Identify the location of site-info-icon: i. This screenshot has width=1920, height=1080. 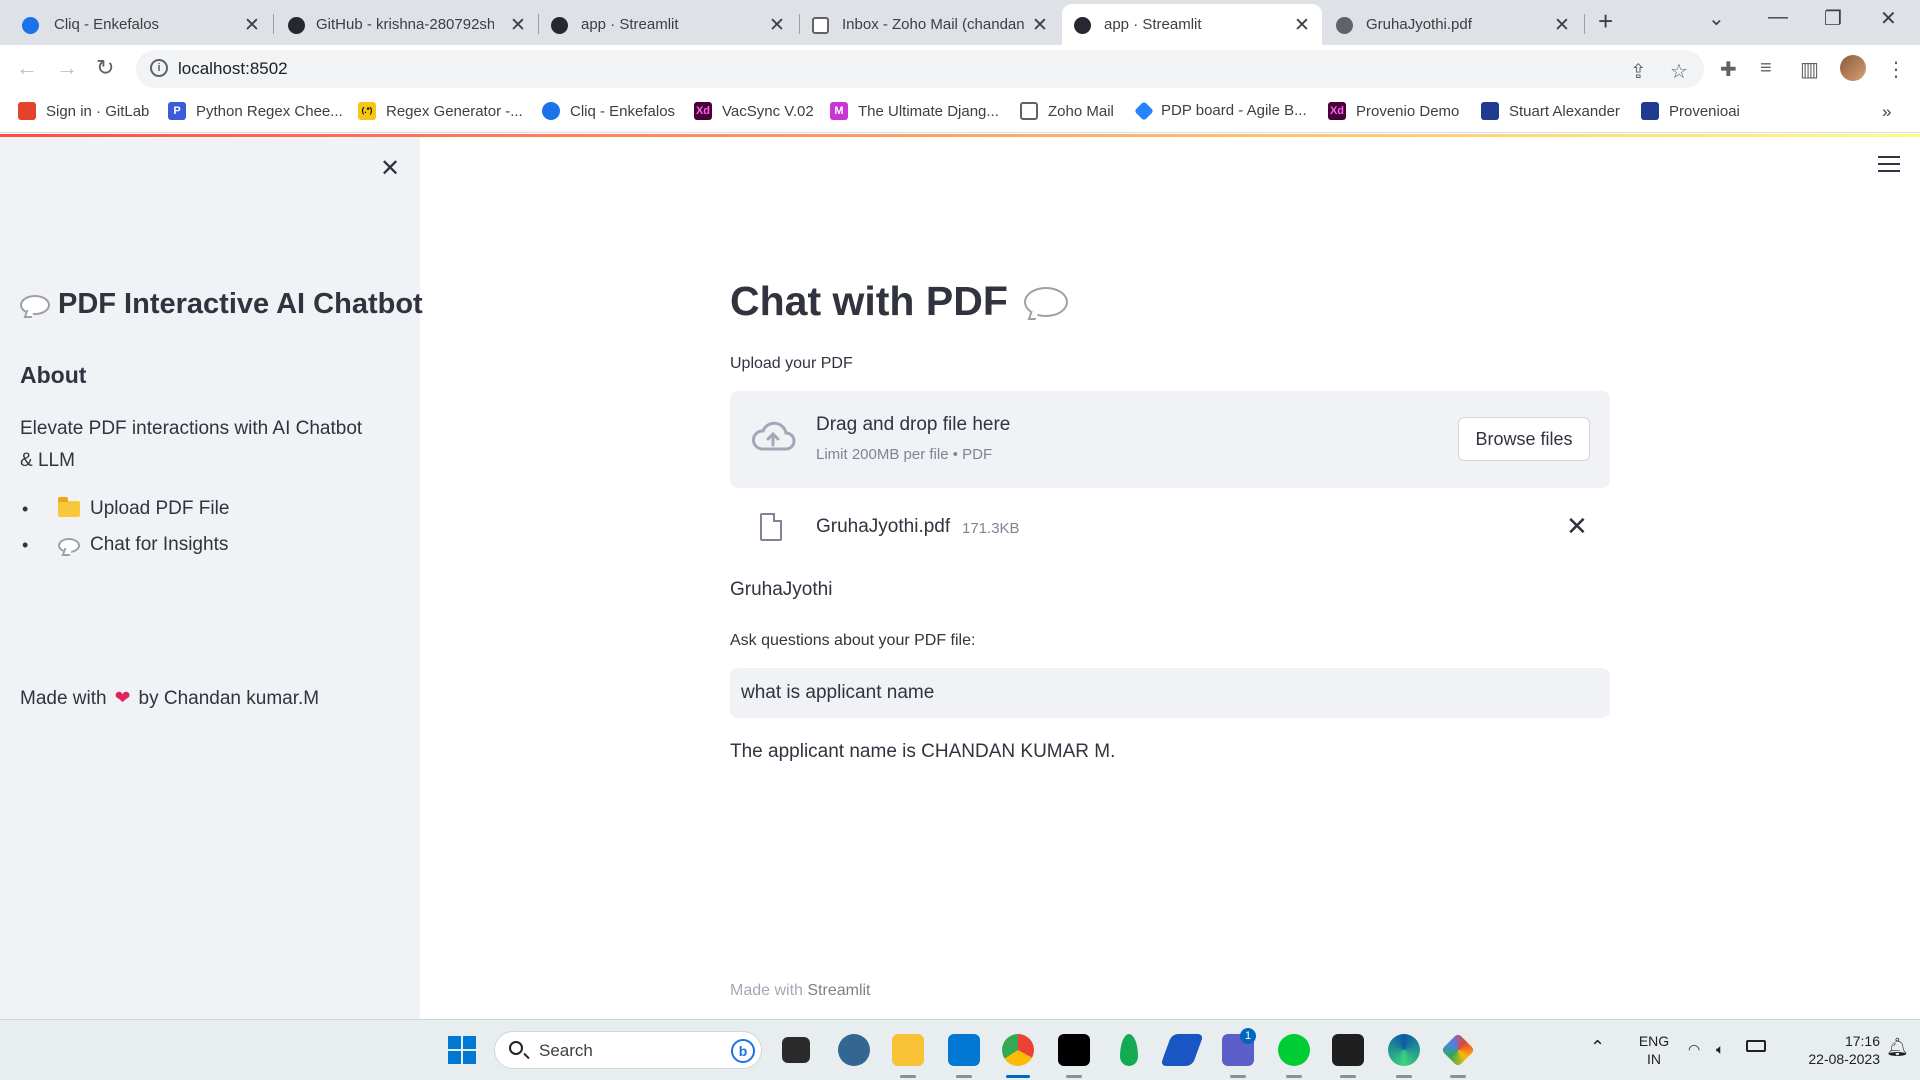
(159, 68).